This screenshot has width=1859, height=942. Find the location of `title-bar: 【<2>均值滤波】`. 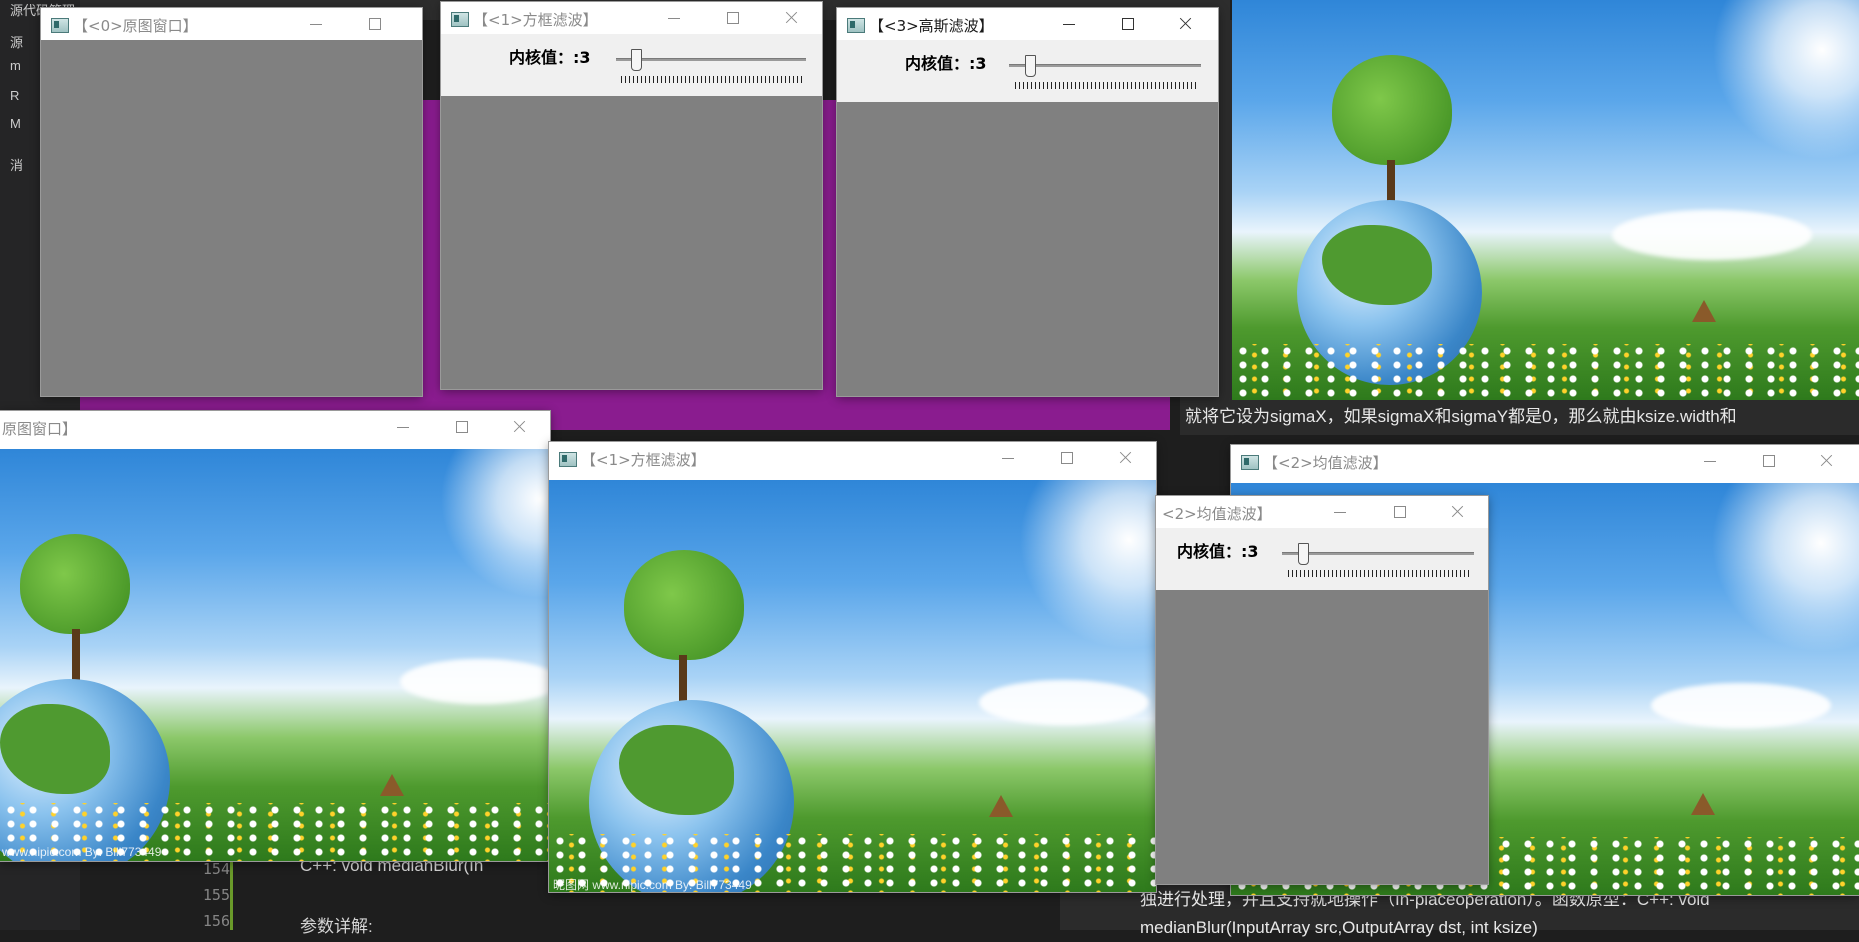

title-bar: 【<2>均值滤波】 is located at coordinates (1545, 461).